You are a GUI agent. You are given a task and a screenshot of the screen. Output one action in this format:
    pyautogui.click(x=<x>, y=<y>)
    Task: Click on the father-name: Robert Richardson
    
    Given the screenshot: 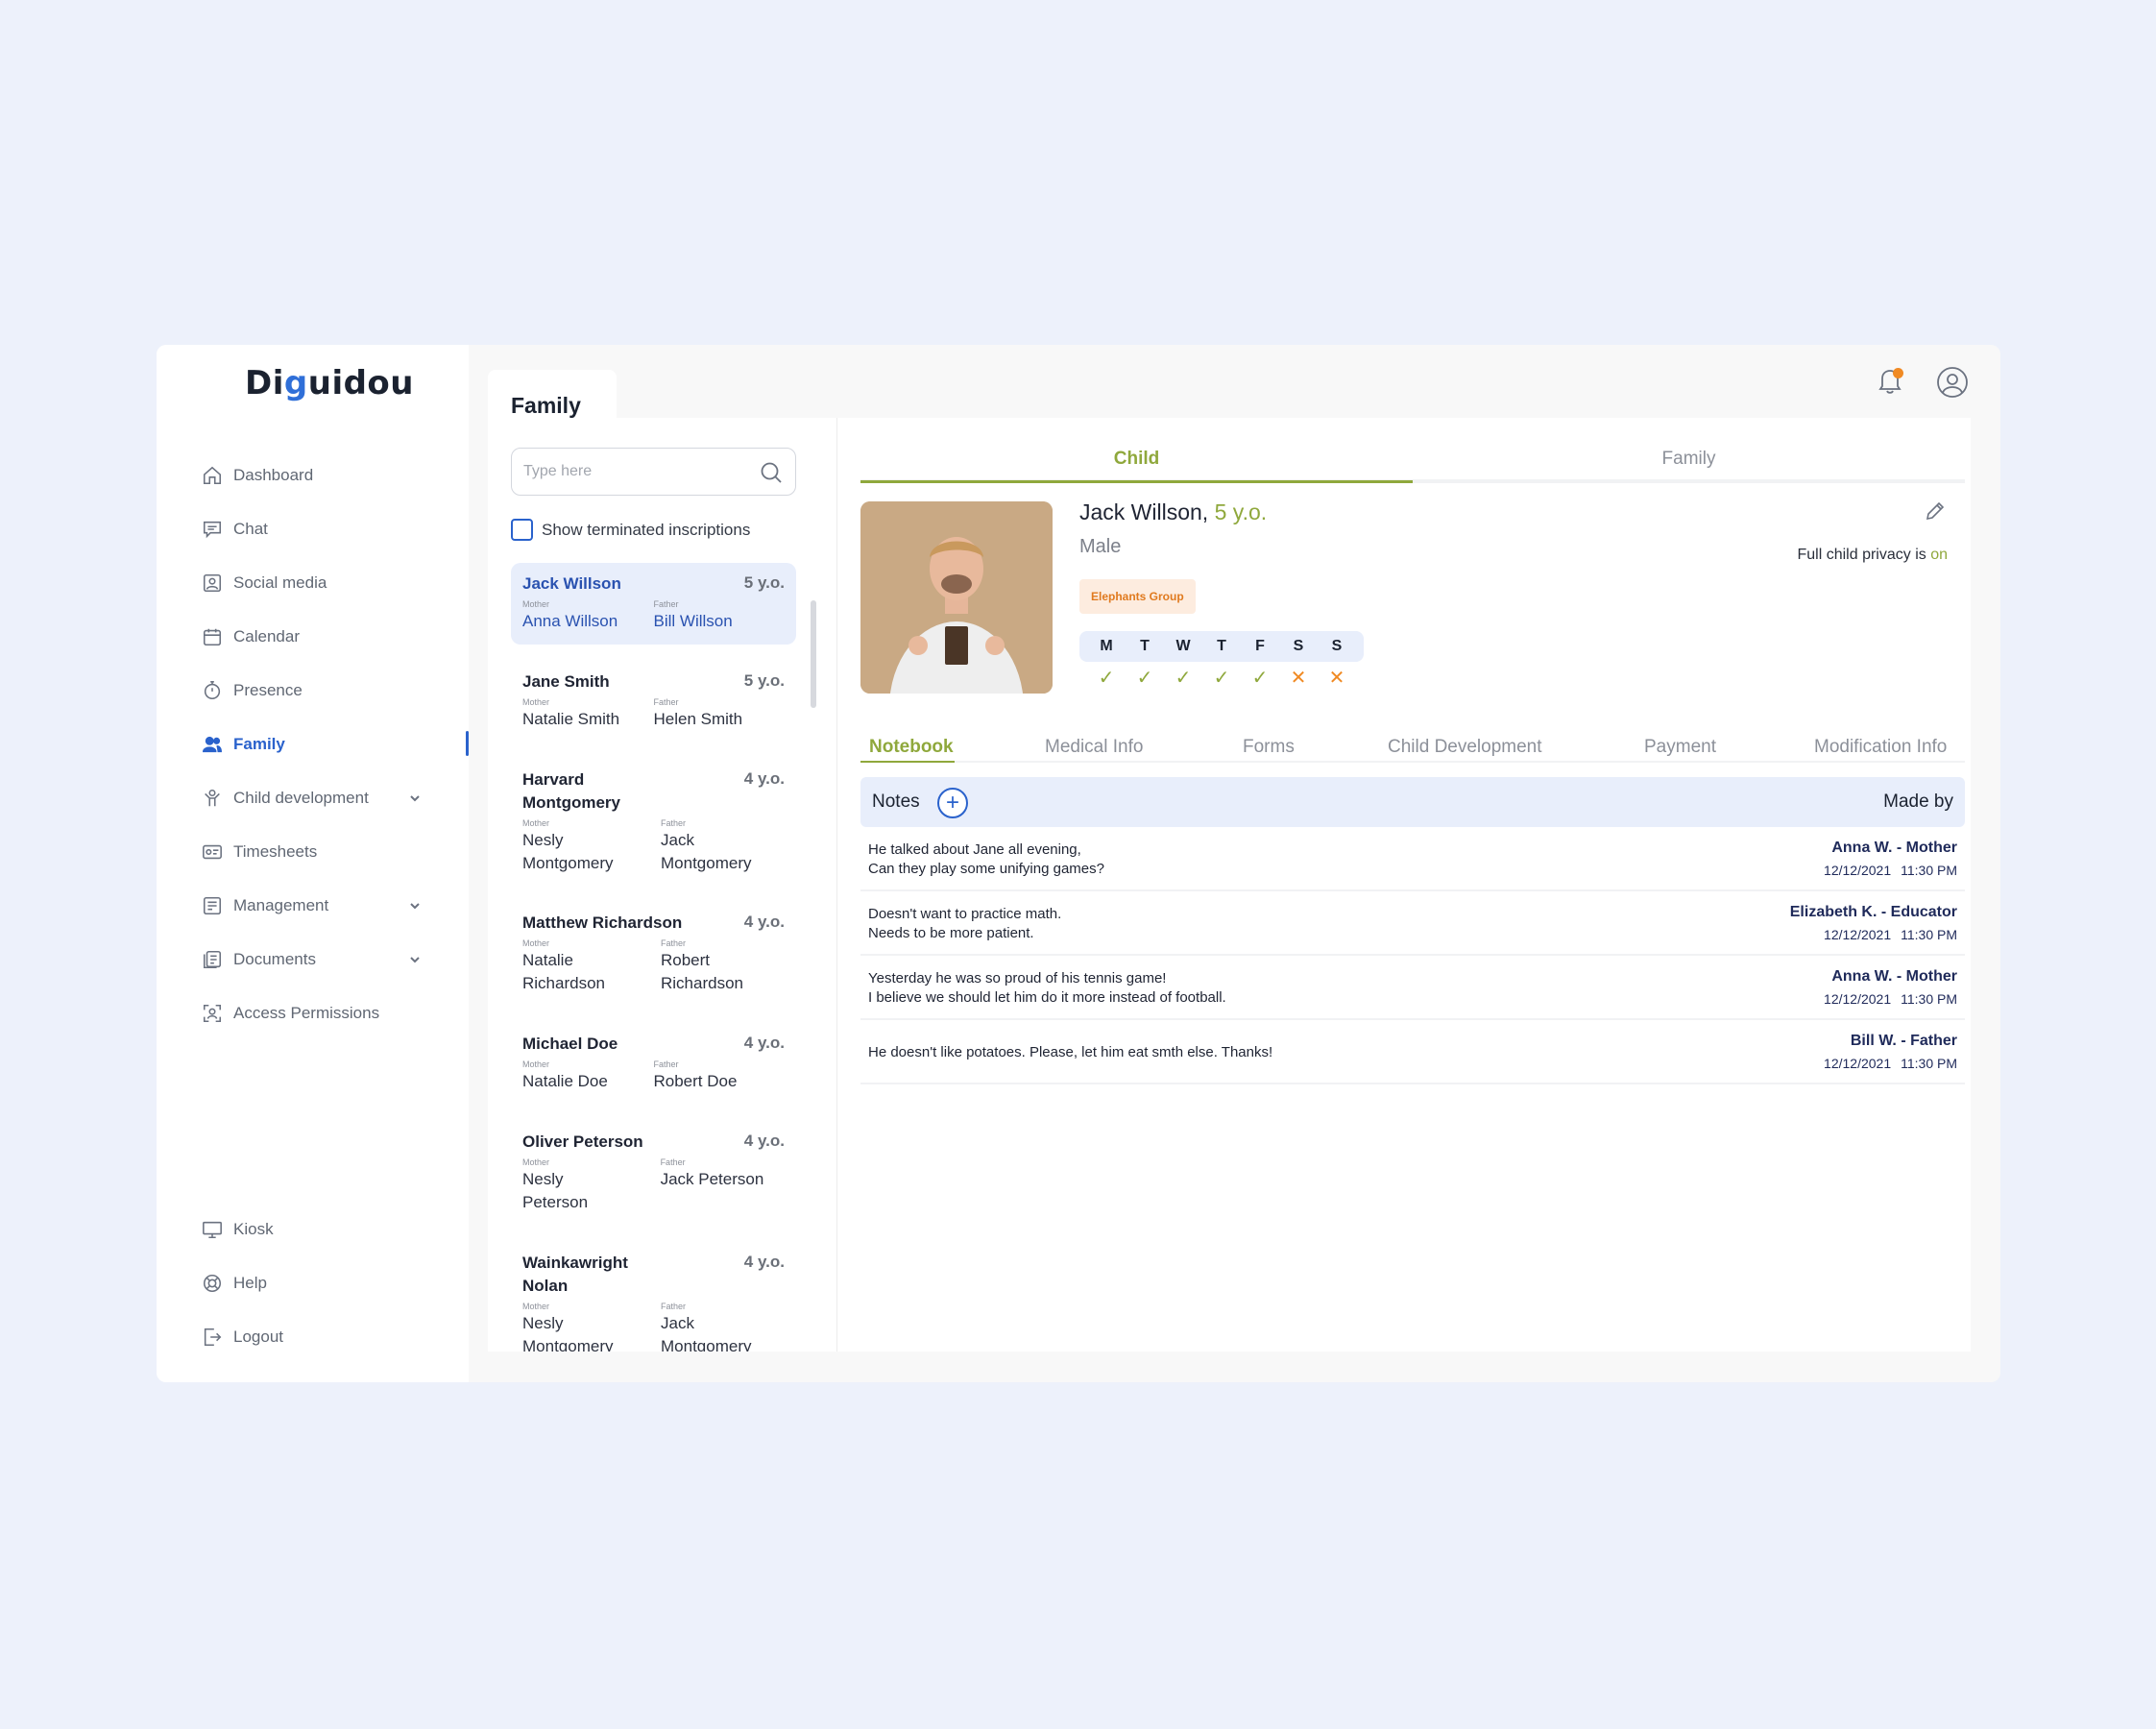 What is the action you would take?
    pyautogui.click(x=702, y=971)
    